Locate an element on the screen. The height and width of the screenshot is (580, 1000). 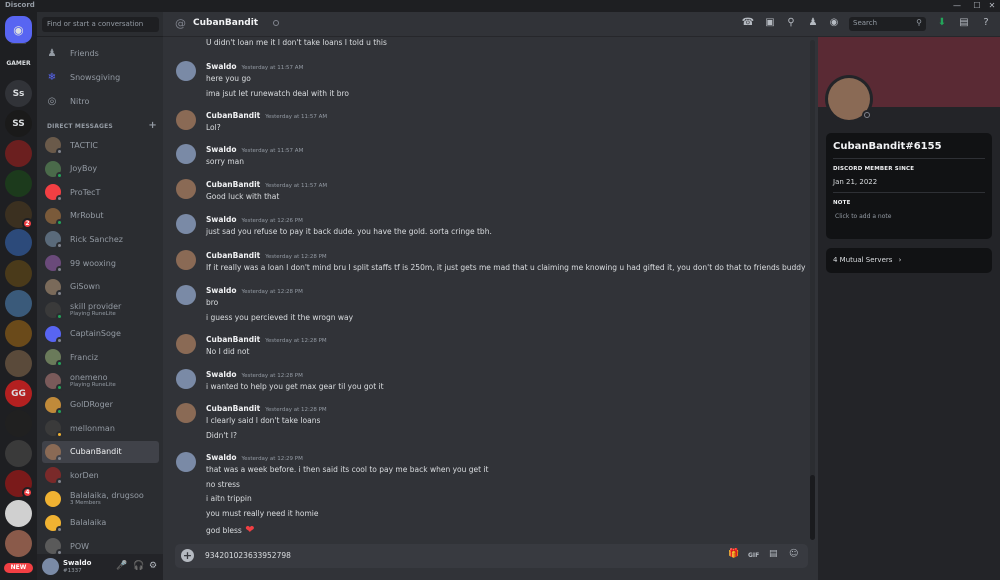
emoji-icon: ☺ is located at coordinates (793, 554).